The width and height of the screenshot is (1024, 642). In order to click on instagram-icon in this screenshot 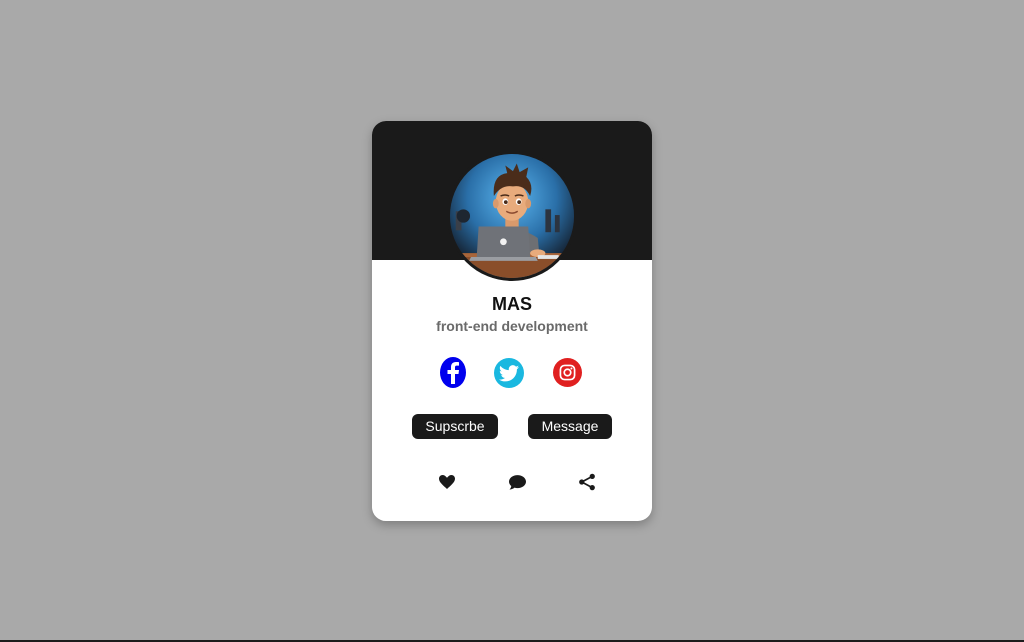, I will do `click(567, 372)`.